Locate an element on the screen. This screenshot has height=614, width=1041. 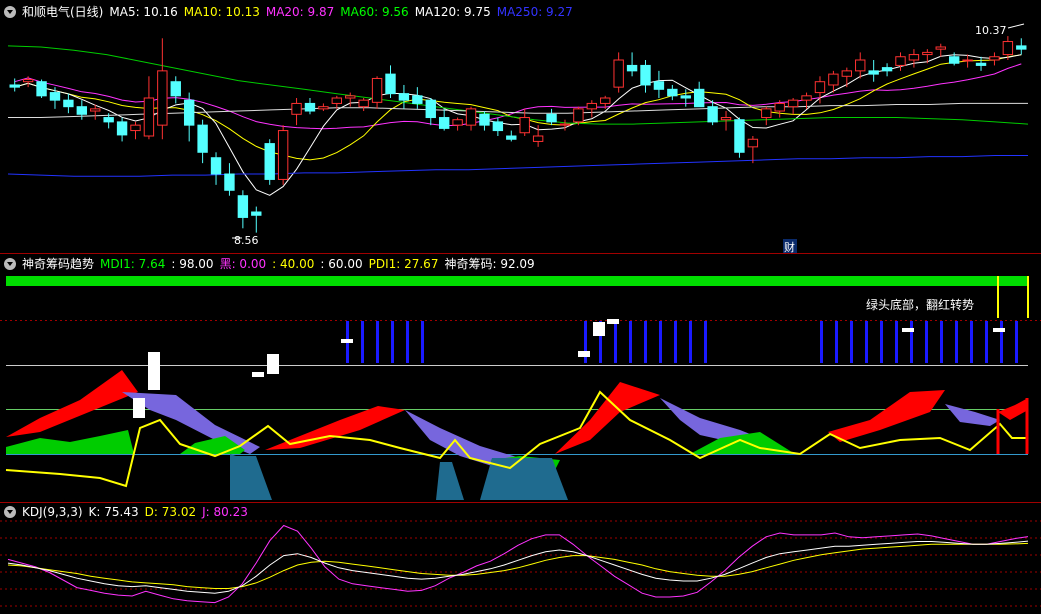
kdj-grid is located at coordinates (520, 563).